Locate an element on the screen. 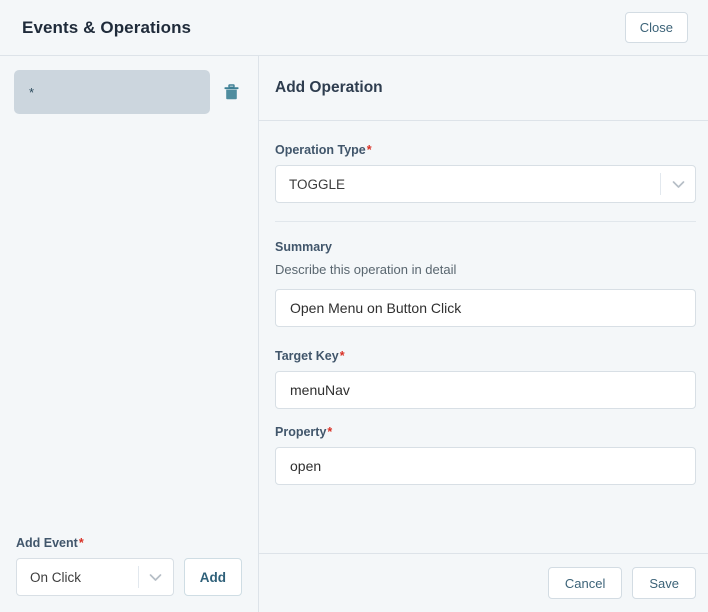 This screenshot has width=708, height=612. add-event-row: On Click Add is located at coordinates (129, 577).